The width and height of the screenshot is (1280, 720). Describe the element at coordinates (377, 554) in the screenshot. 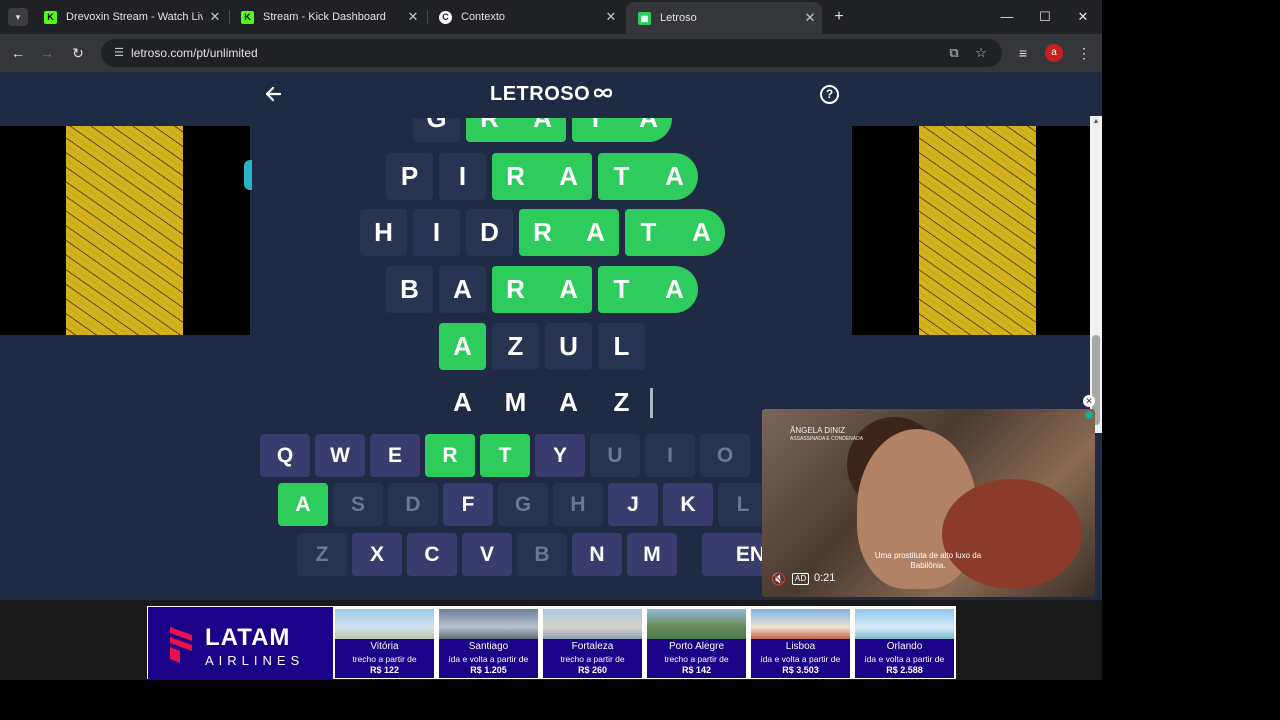

I see `key-x: X` at that location.